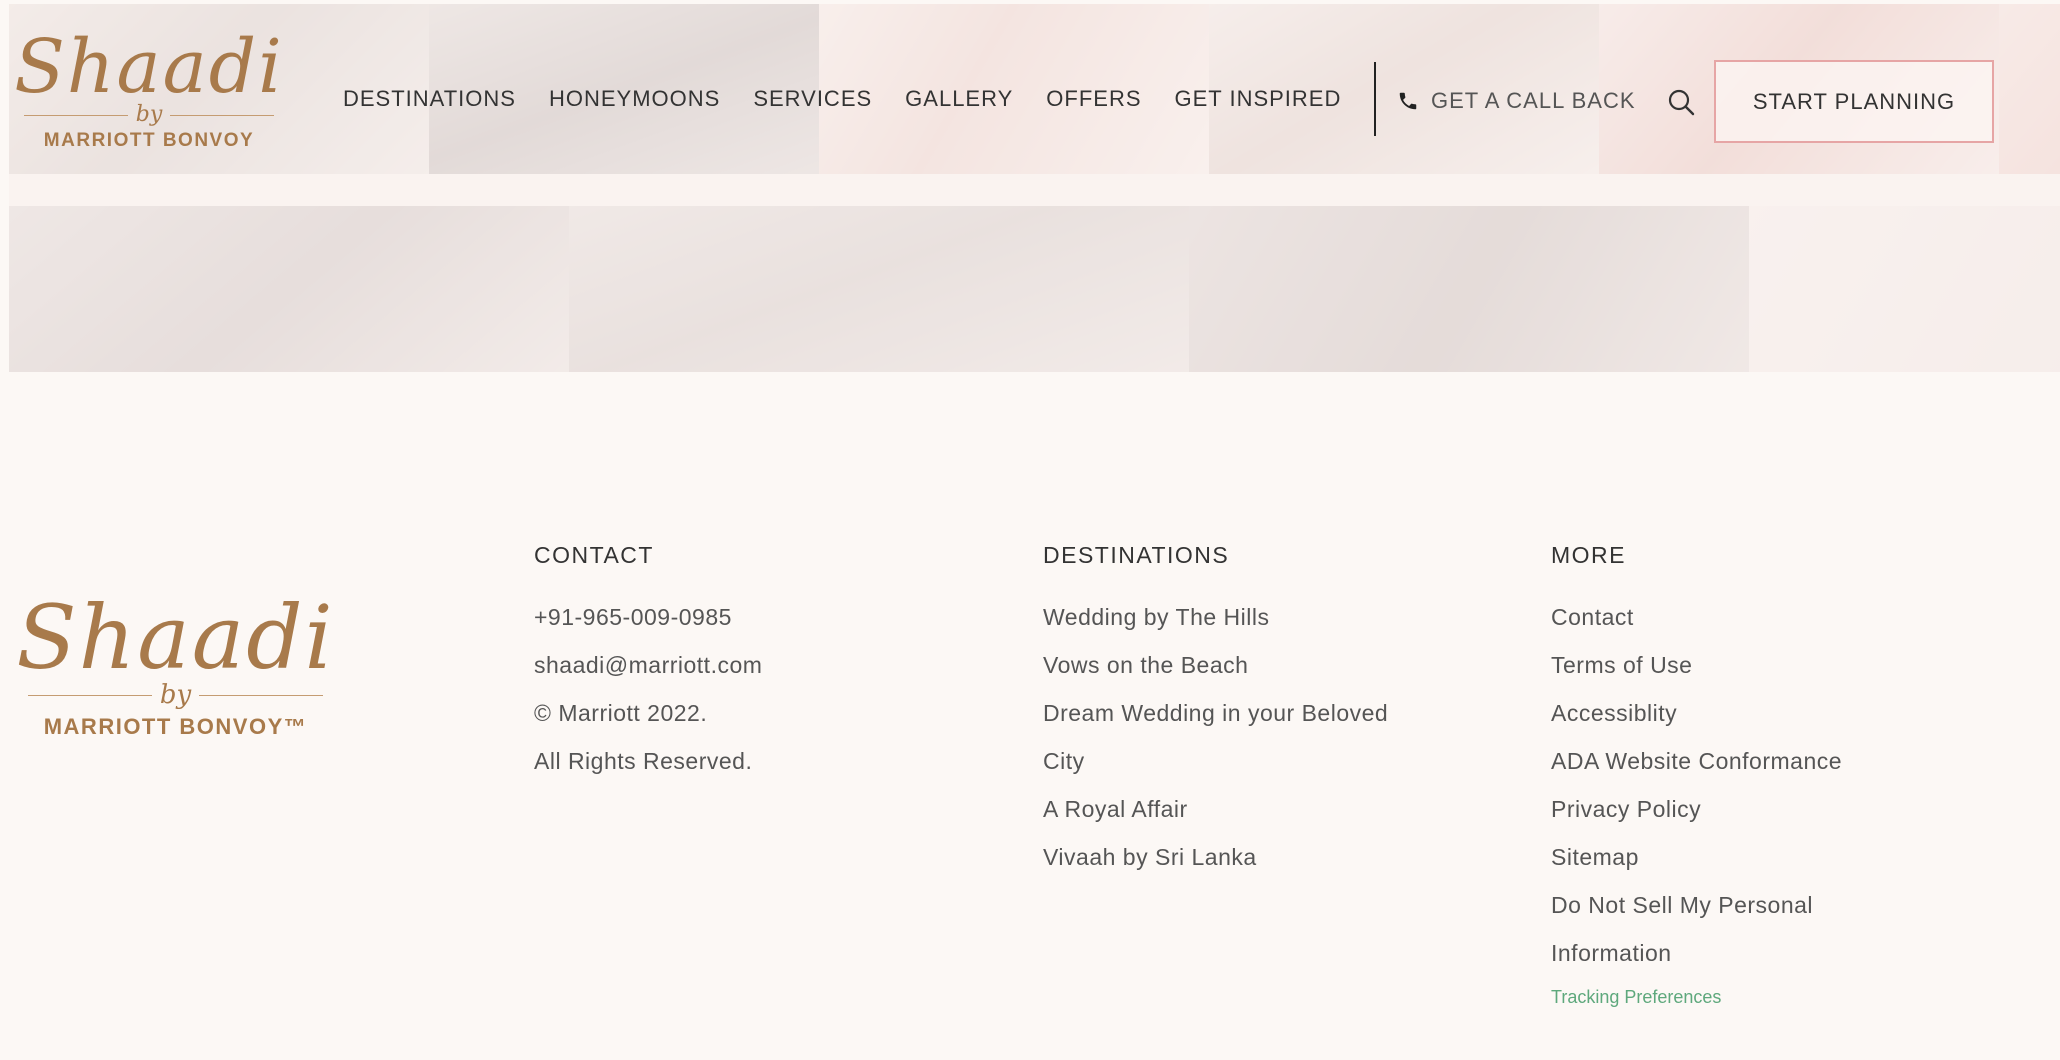 This screenshot has width=2060, height=1060. What do you see at coordinates (1533, 100) in the screenshot?
I see `call-back-label: GET A CALL BACK` at bounding box center [1533, 100].